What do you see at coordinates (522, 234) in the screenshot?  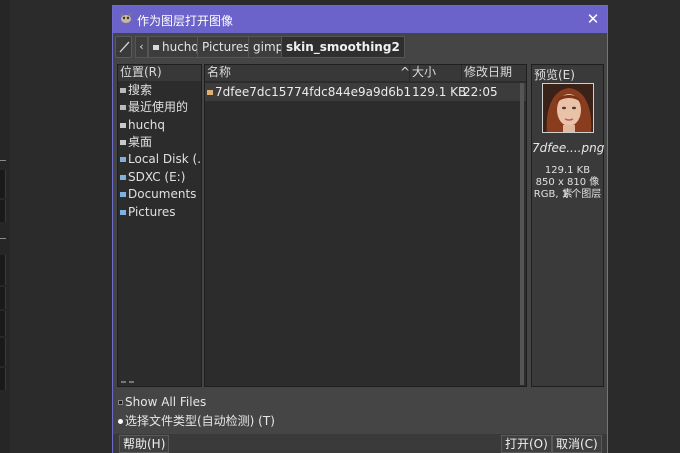 I see `file-list-scrollbar` at bounding box center [522, 234].